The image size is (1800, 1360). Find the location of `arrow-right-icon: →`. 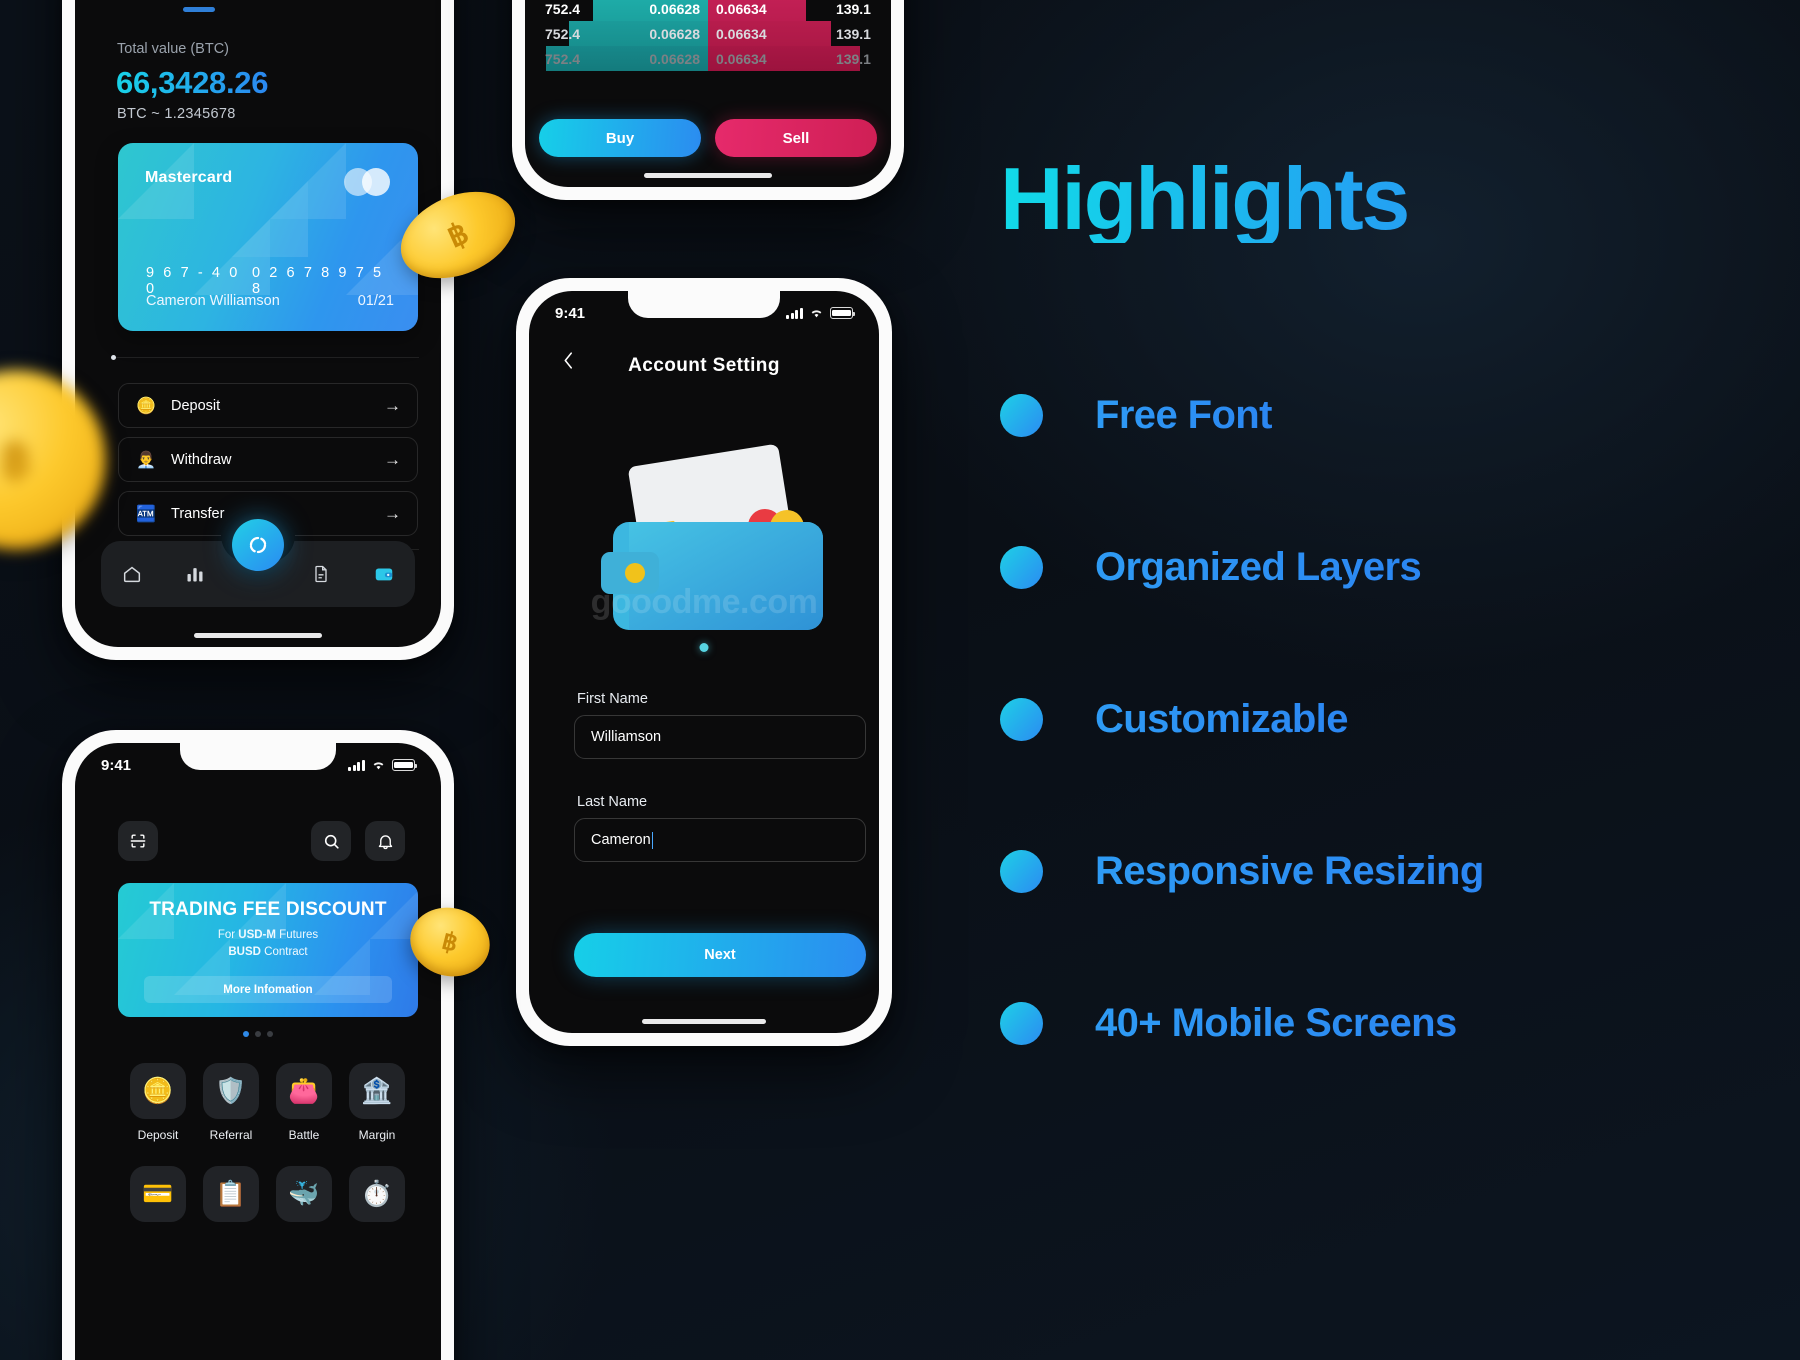

arrow-right-icon: → is located at coordinates (392, 513).